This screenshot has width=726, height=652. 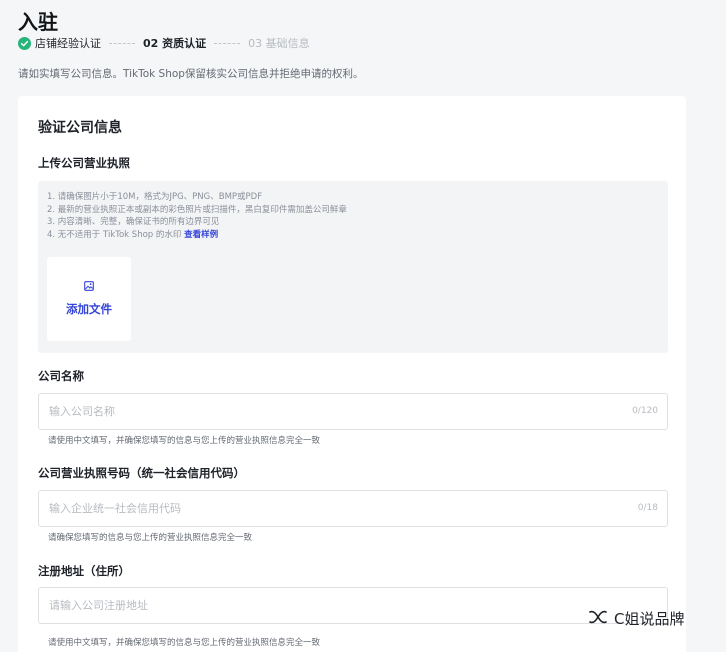 I want to click on address-field, so click(x=353, y=605).